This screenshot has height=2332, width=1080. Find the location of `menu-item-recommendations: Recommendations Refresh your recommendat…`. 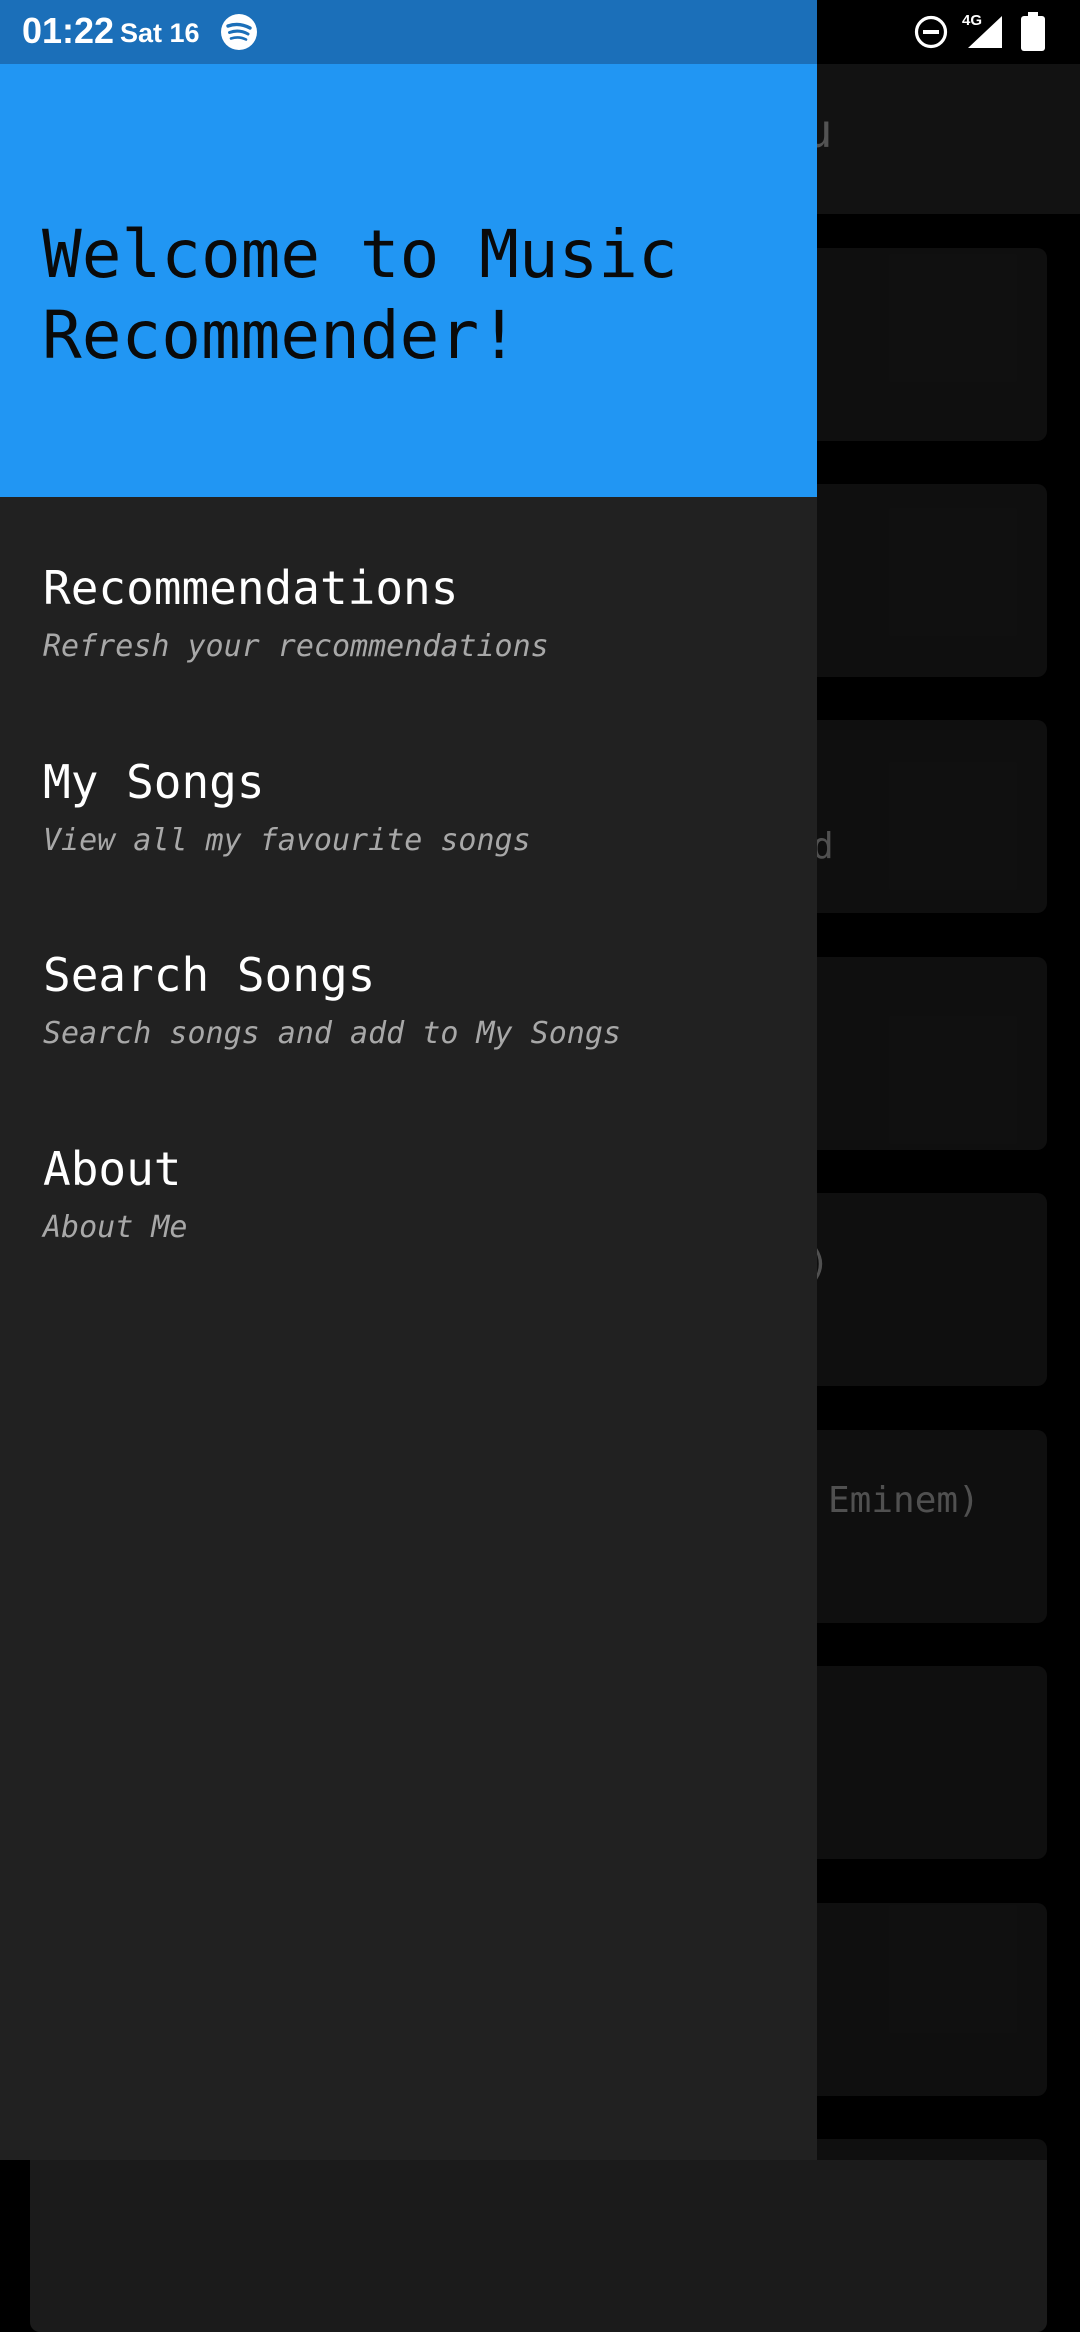

menu-item-recommendations: Recommendations Refresh your recommendat… is located at coordinates (408, 641).